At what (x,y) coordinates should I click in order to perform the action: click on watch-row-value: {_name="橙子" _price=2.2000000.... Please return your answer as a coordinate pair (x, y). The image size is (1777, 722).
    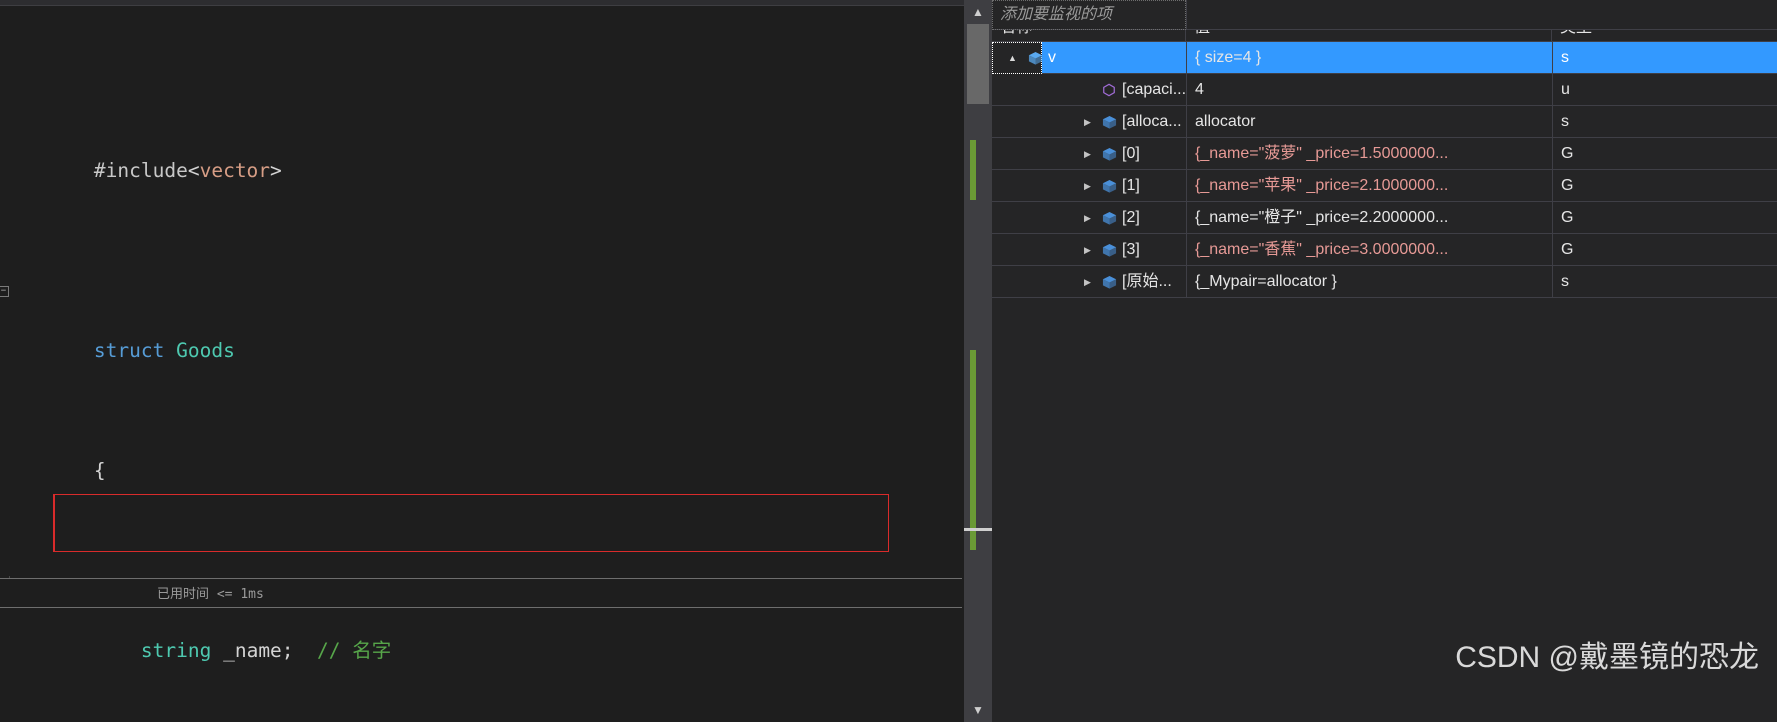
    Looking at the image, I should click on (1369, 218).